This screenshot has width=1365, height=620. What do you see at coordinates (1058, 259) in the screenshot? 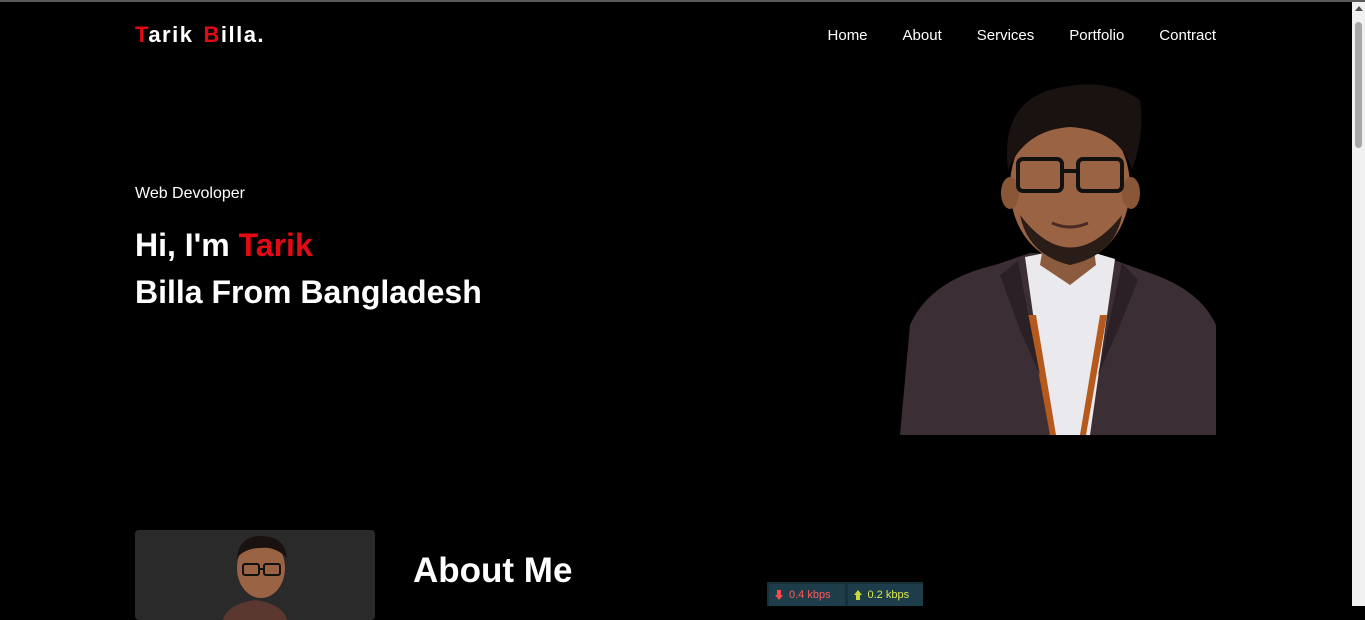
I see `hero-portrait-image` at bounding box center [1058, 259].